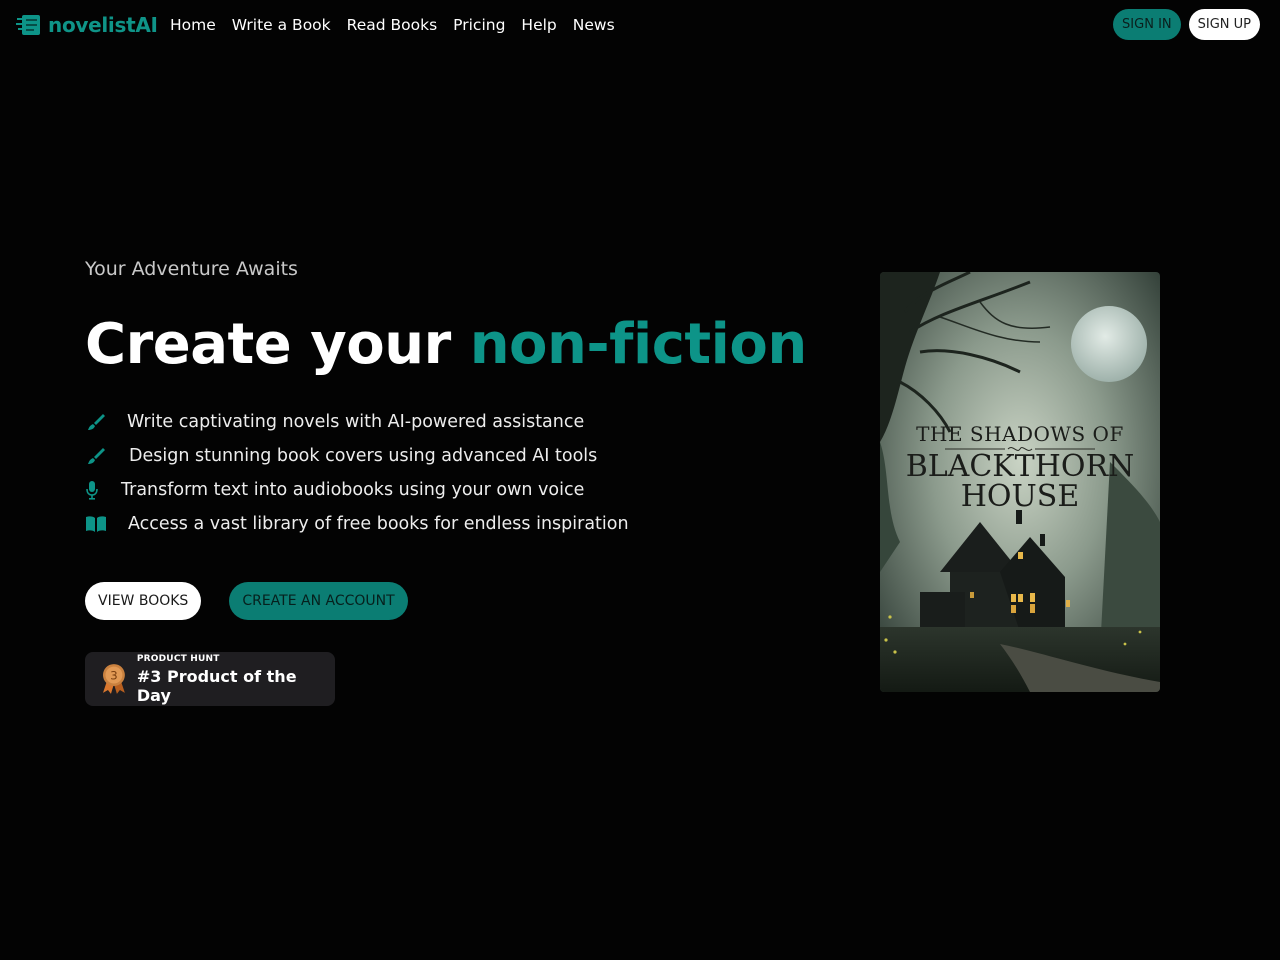 This screenshot has width=1280, height=960. I want to click on microphone-icon, so click(92, 490).